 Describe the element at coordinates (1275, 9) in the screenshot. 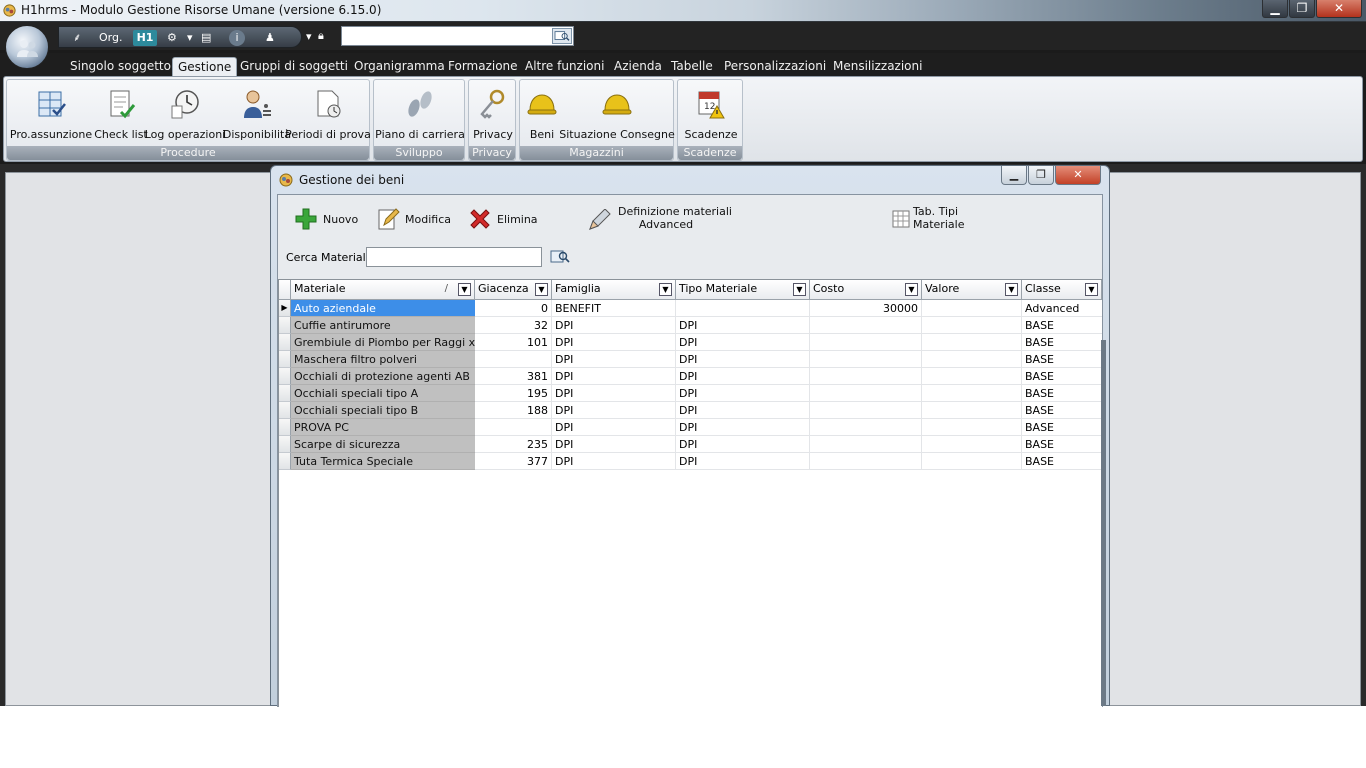

I see `minimize-button: ▁` at that location.